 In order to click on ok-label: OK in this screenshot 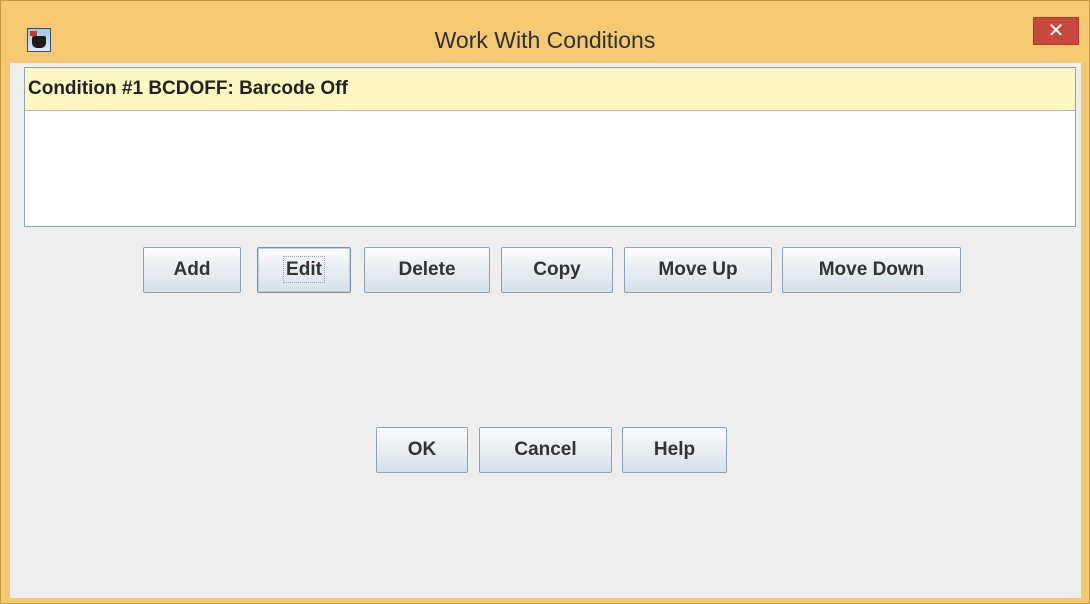, I will do `click(422, 449)`.